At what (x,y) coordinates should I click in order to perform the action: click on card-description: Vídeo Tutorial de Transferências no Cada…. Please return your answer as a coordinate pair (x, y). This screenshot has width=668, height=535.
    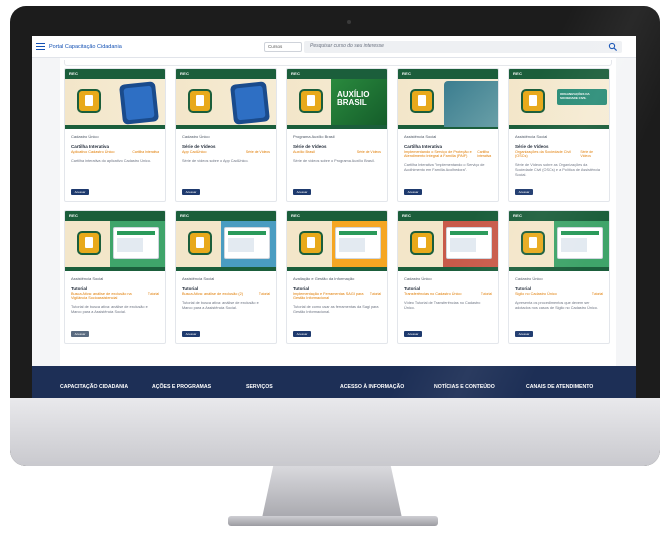
    Looking at the image, I should click on (442, 305).